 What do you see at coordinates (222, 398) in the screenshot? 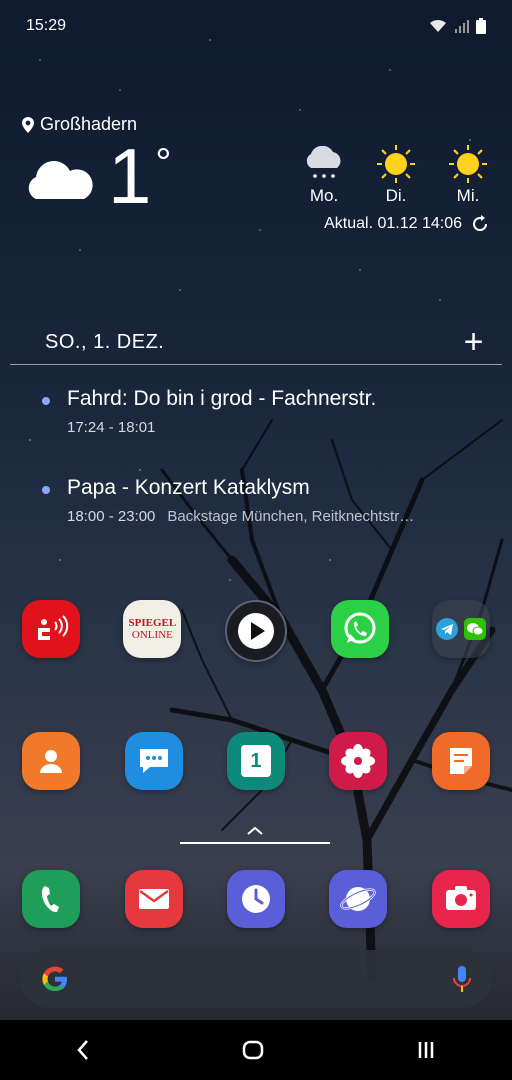
I see `event-title: Fahrd: Do bin i grod - Fachnerstr.` at bounding box center [222, 398].